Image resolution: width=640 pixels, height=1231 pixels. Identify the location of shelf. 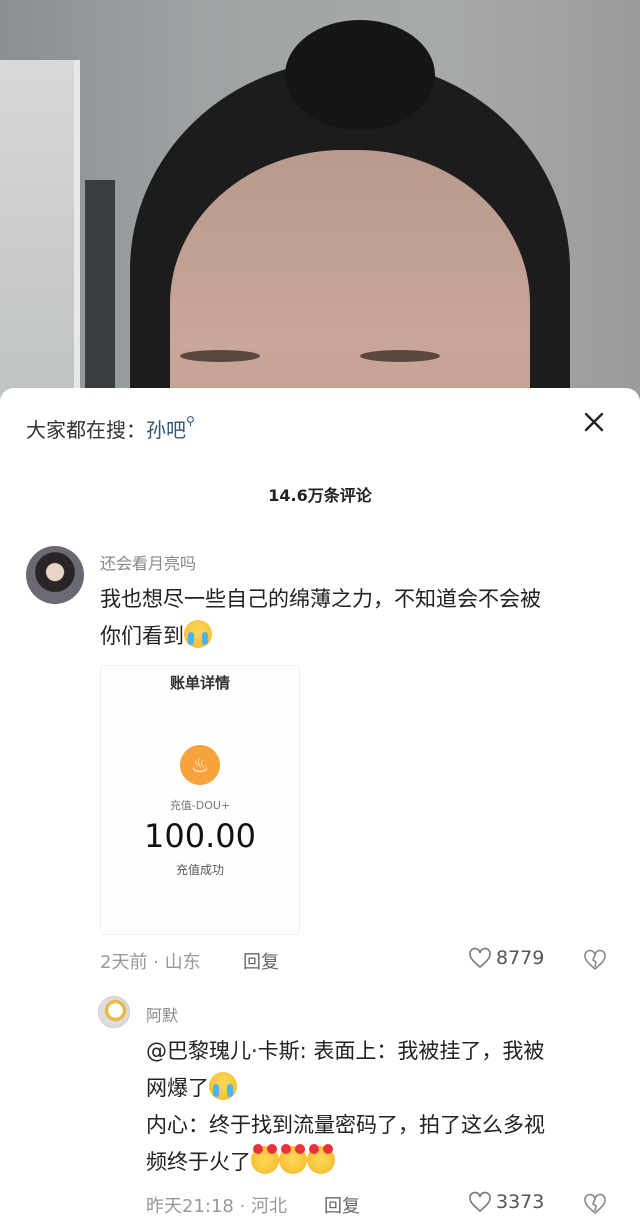
(40, 230).